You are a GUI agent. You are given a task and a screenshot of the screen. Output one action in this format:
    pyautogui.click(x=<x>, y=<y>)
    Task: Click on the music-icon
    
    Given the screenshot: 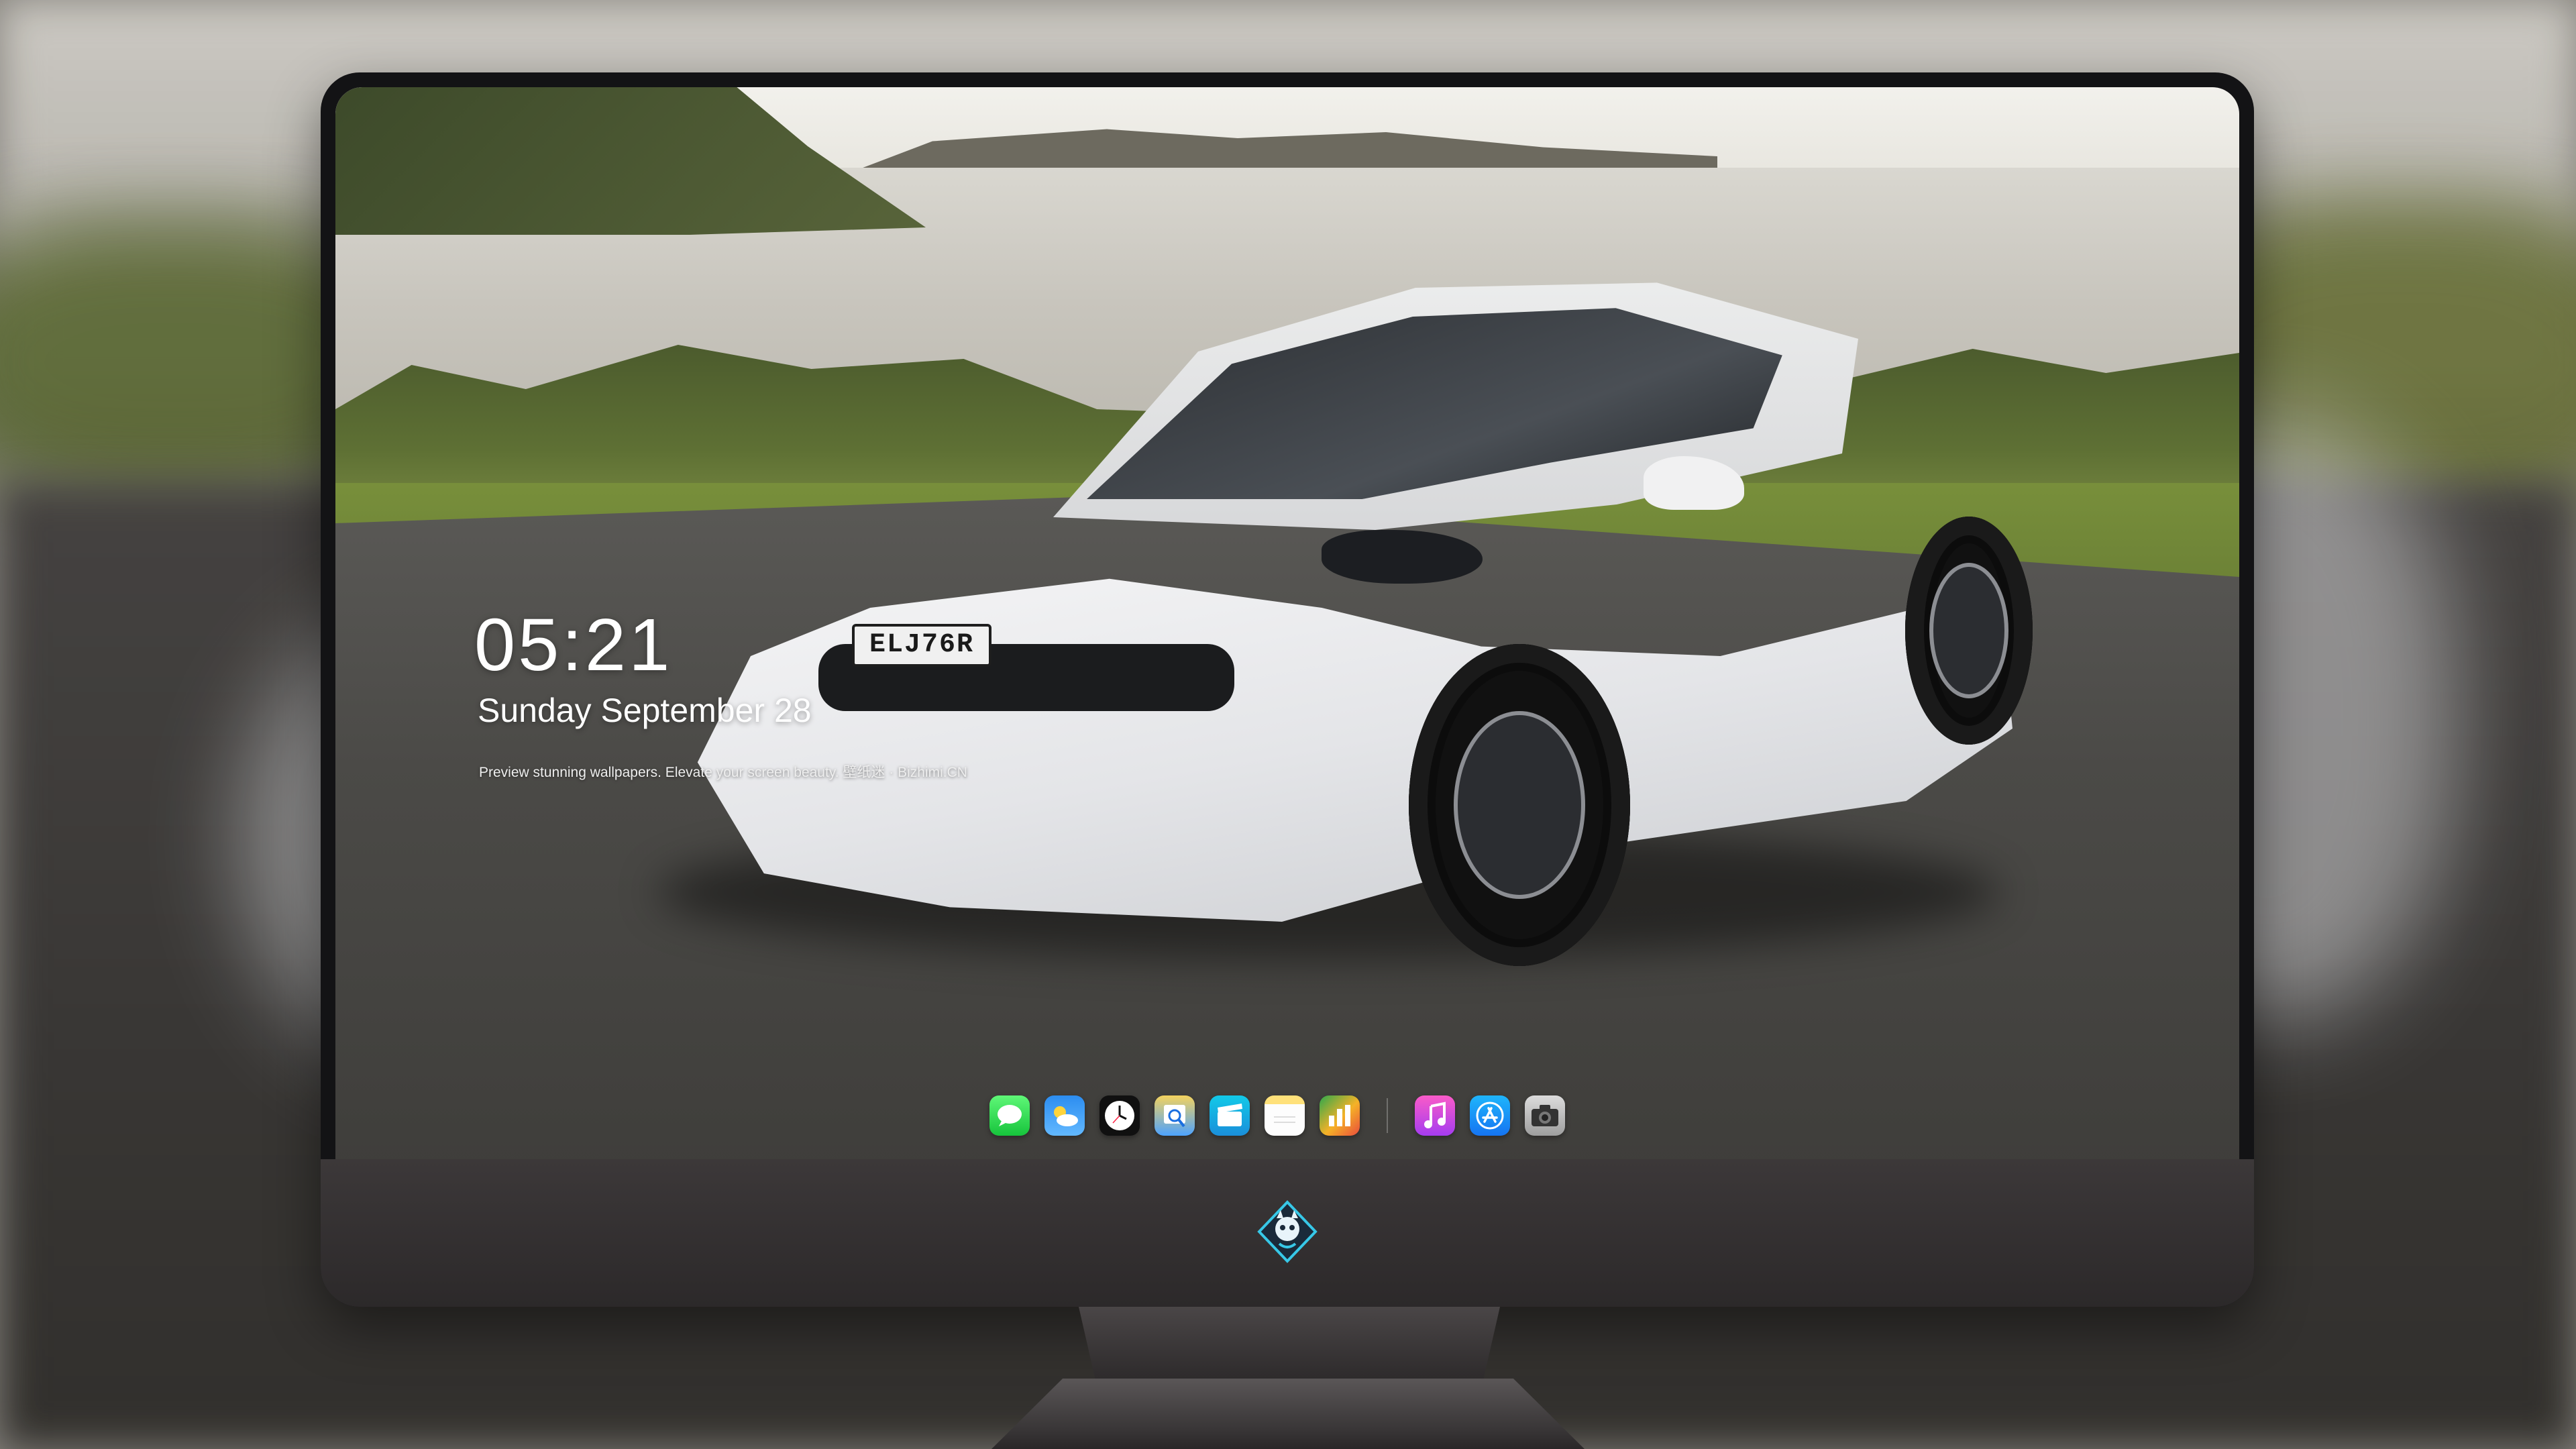 What is the action you would take?
    pyautogui.click(x=1435, y=1115)
    